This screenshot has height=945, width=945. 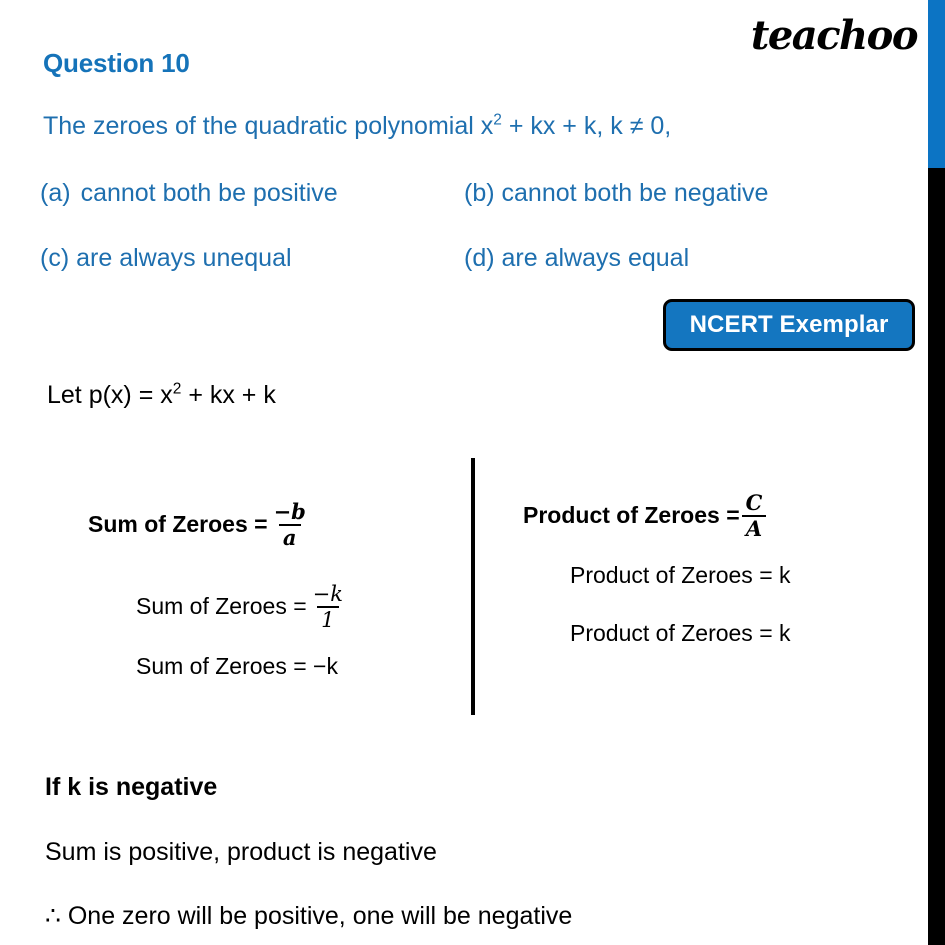 I want to click on fraction-denominator: a, so click(x=289, y=536).